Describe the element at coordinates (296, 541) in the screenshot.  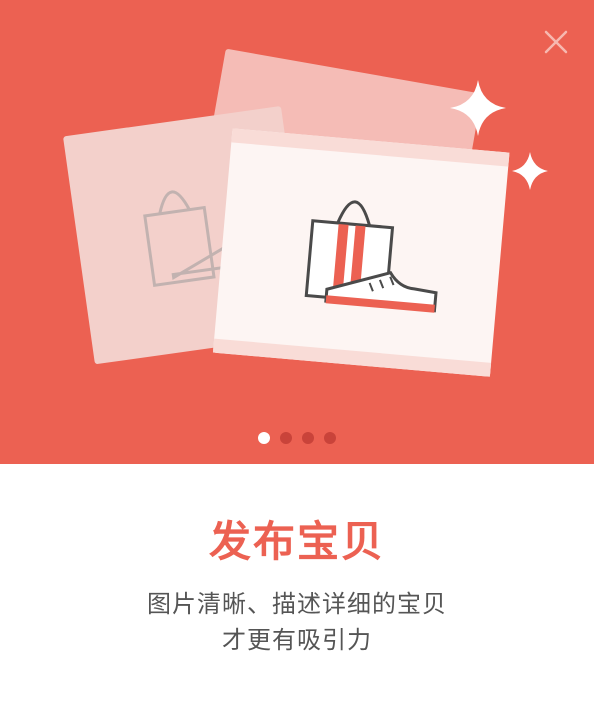
I see `page-title: 发布宝贝` at that location.